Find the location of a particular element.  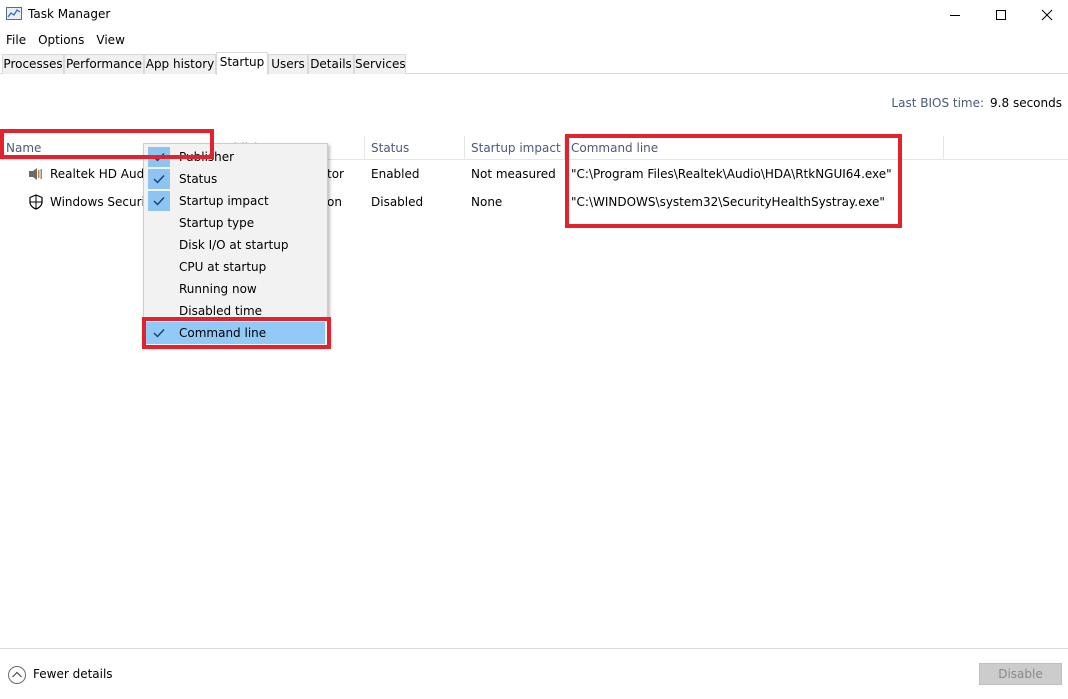

bios-time-value: 9.8 seconds is located at coordinates (1026, 103).